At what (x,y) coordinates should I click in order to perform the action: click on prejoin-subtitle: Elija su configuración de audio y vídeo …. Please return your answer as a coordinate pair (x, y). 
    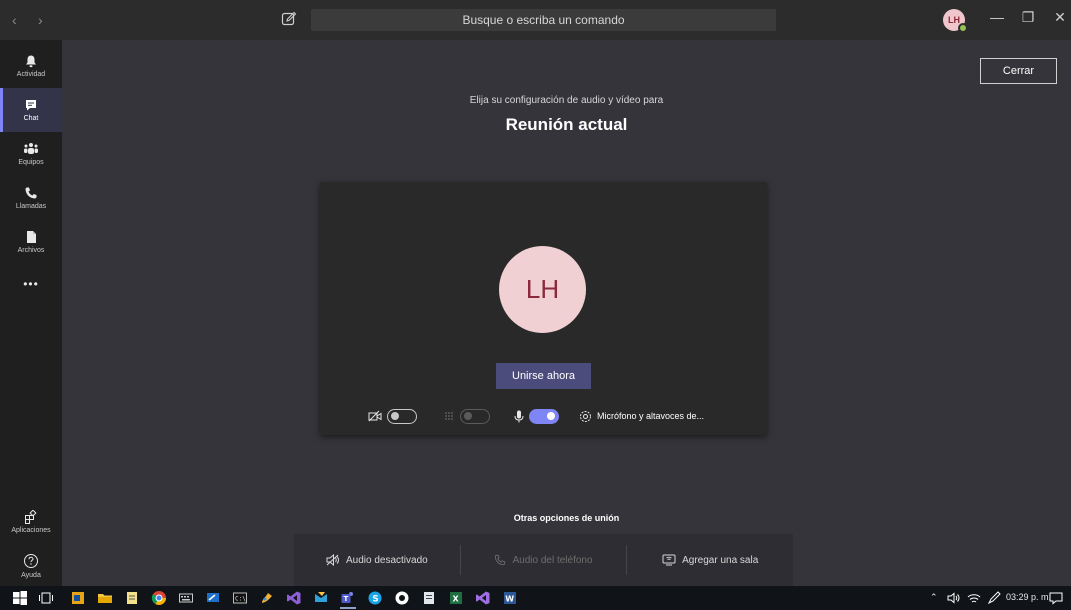
    Looking at the image, I should click on (566, 100).